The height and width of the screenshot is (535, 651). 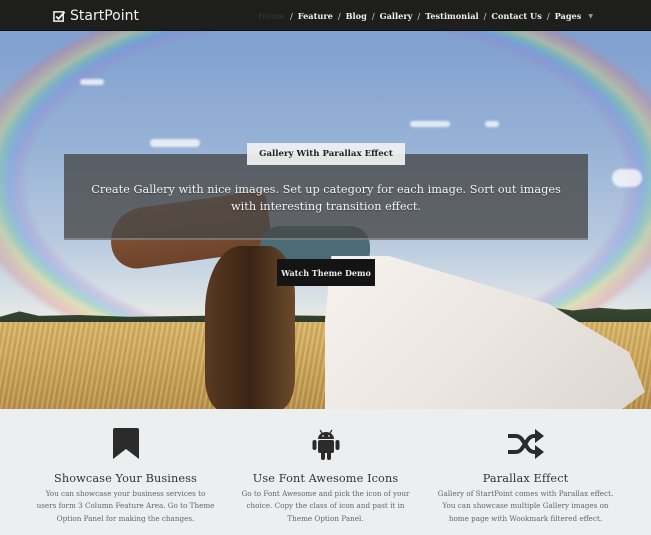 What do you see at coordinates (125, 444) in the screenshot?
I see `bookmark-icon` at bounding box center [125, 444].